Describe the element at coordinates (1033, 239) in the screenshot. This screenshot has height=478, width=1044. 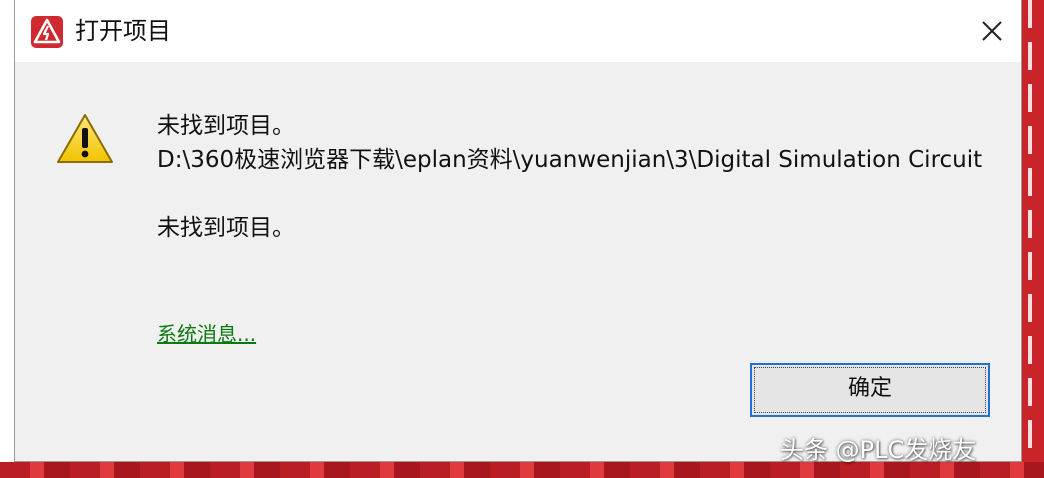
I see `background-app-strip-right` at that location.